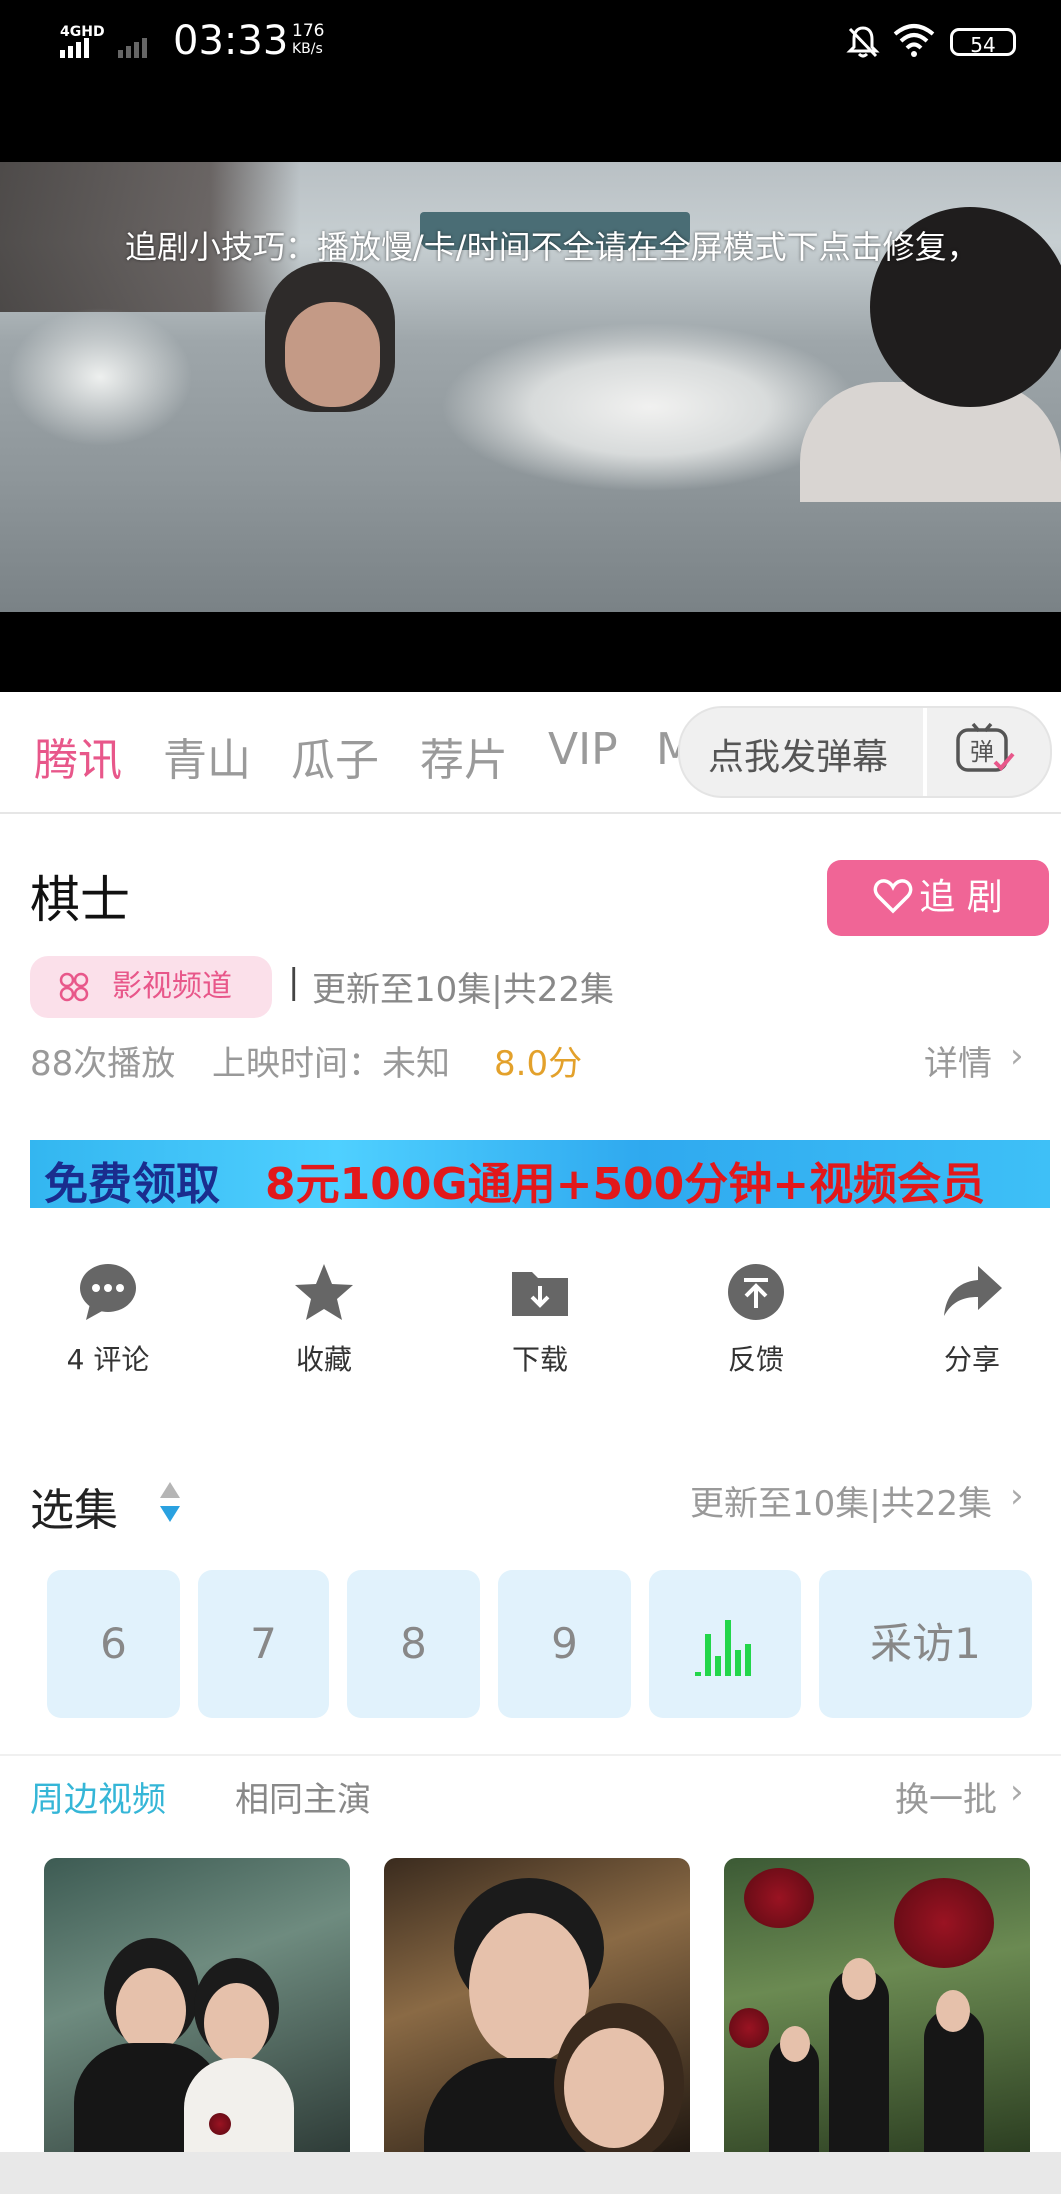  Describe the element at coordinates (925, 752) in the screenshot. I see `divider` at that location.